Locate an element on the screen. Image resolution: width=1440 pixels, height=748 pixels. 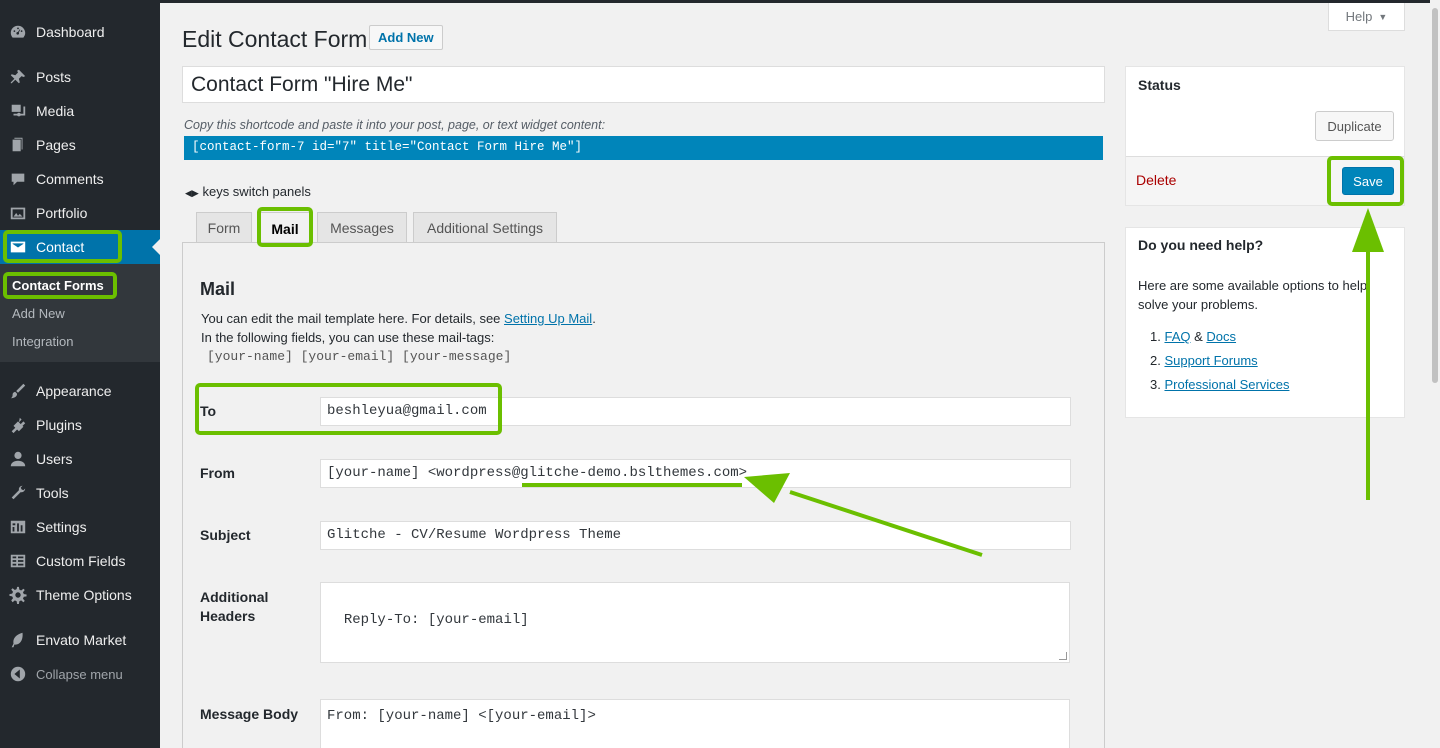
sidebar-item-dashboard: Dashboard is located at coordinates (80, 32).